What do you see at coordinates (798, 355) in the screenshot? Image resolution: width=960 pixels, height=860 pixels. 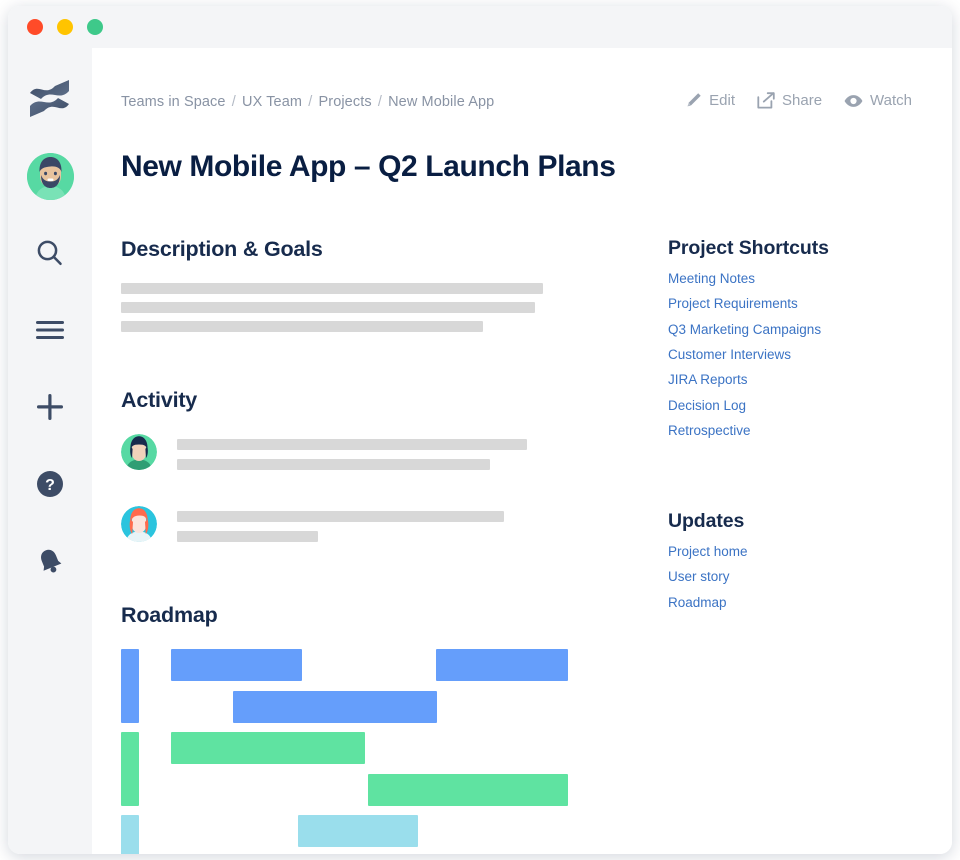 I see `shortcut-link-customer-interviews: Customer Interviews` at bounding box center [798, 355].